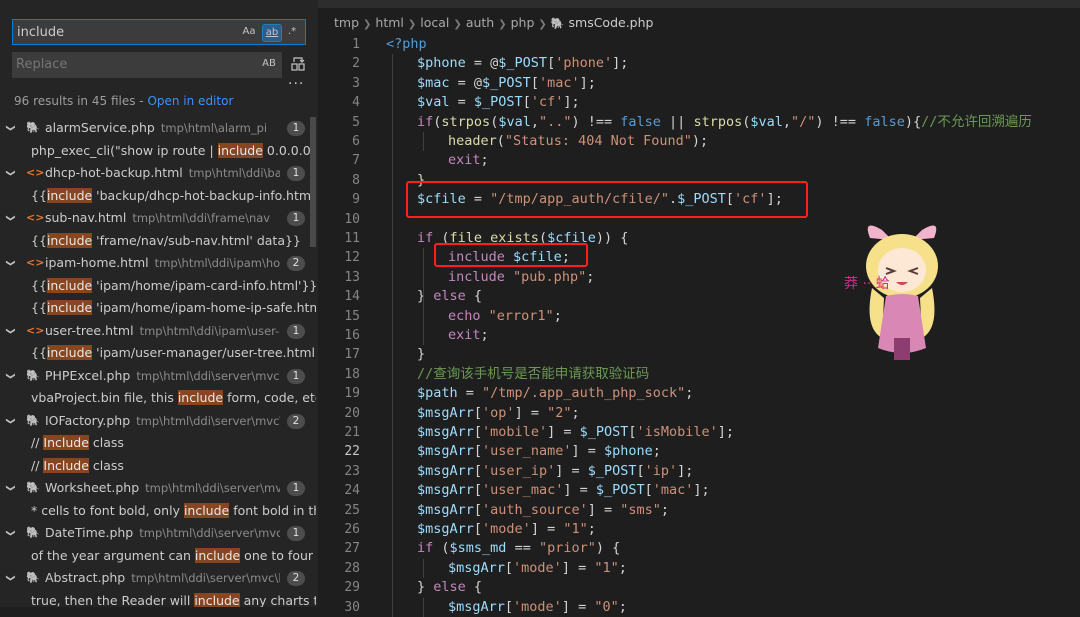 This screenshot has width=1080, height=617. I want to click on code-token: //查询该手机号是否能申请获取验证码, so click(533, 373).